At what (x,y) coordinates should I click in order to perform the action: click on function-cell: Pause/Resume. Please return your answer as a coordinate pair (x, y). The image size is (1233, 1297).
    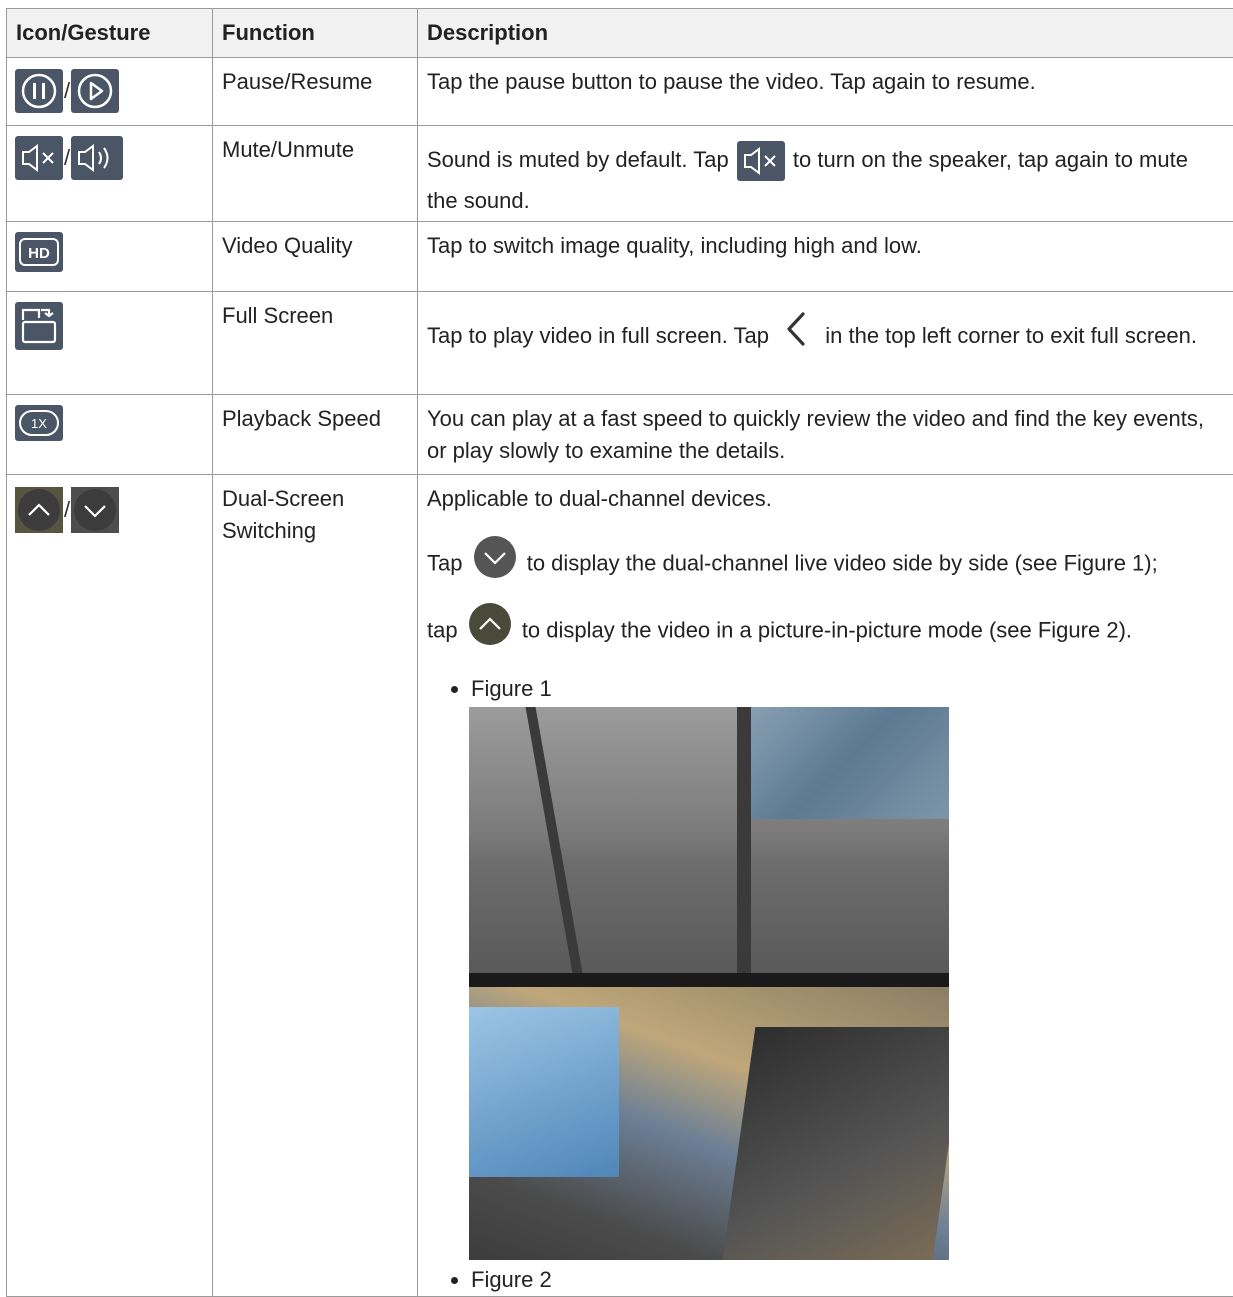
    Looking at the image, I should click on (315, 92).